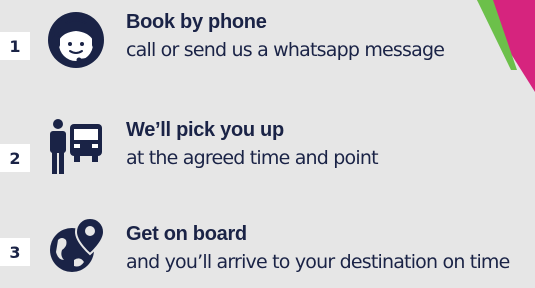  I want to click on step-title: Book by phone, so click(196, 22).